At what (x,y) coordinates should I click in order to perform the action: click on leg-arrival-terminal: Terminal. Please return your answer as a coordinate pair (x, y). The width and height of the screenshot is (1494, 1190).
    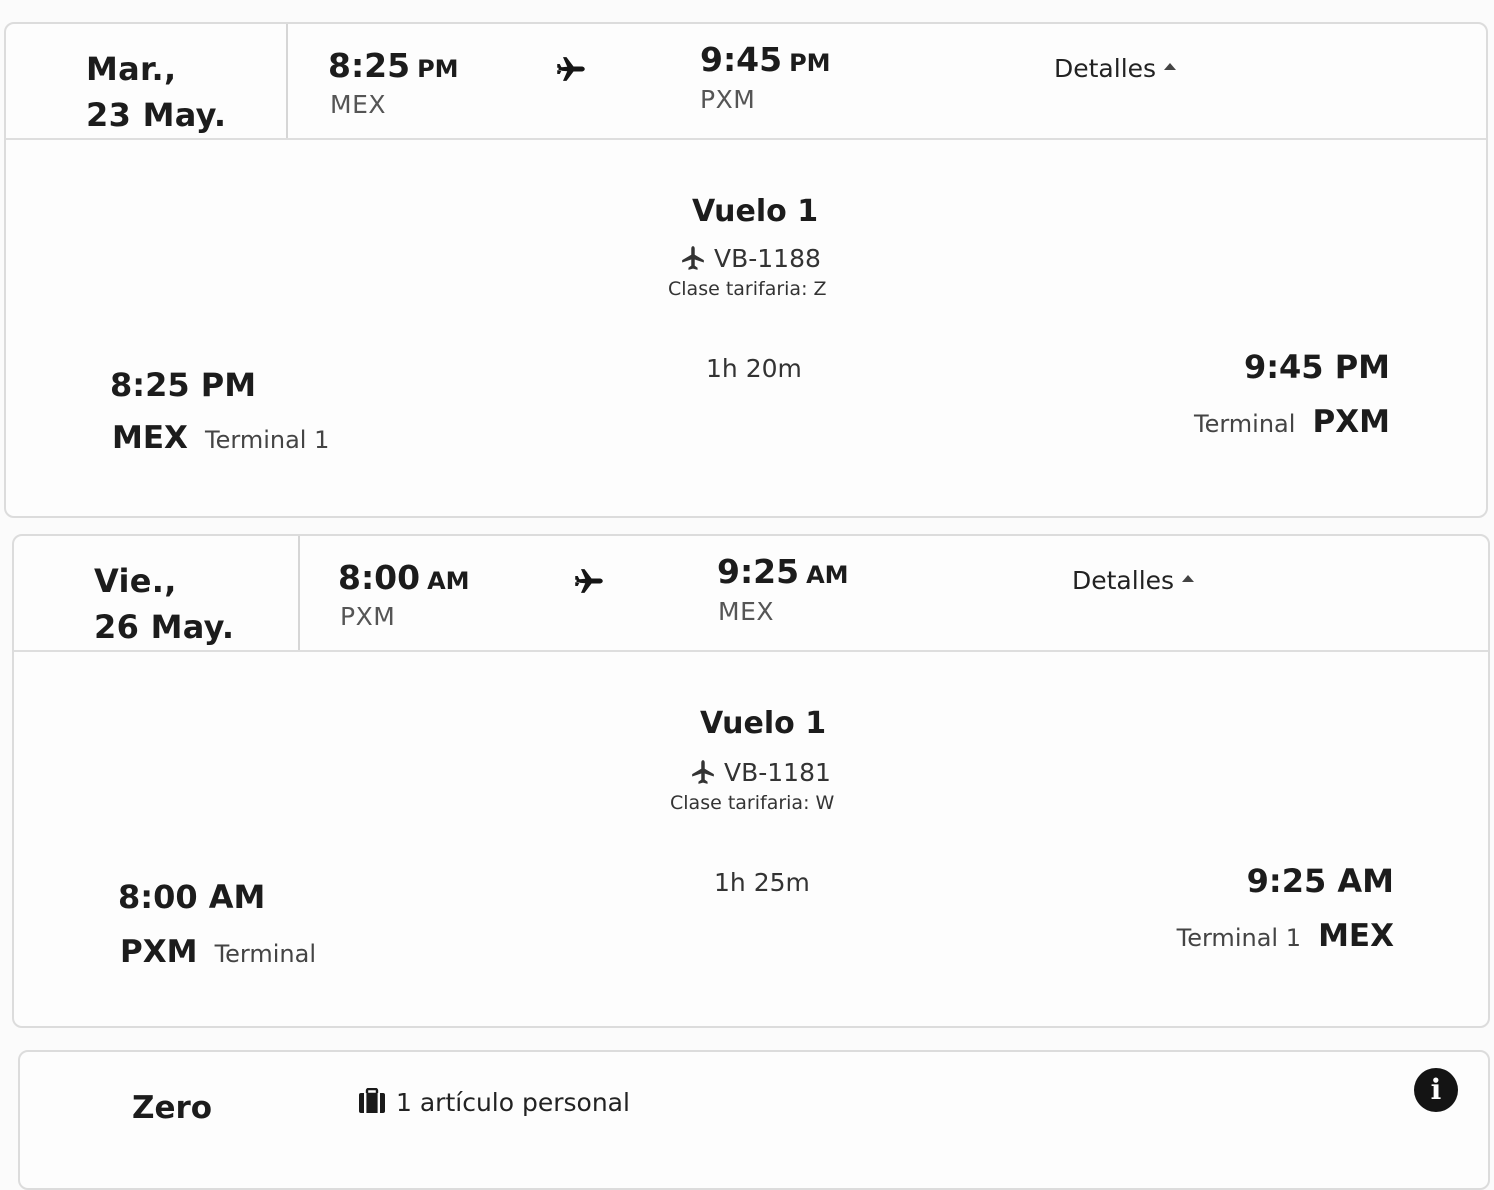
    Looking at the image, I should click on (1244, 424).